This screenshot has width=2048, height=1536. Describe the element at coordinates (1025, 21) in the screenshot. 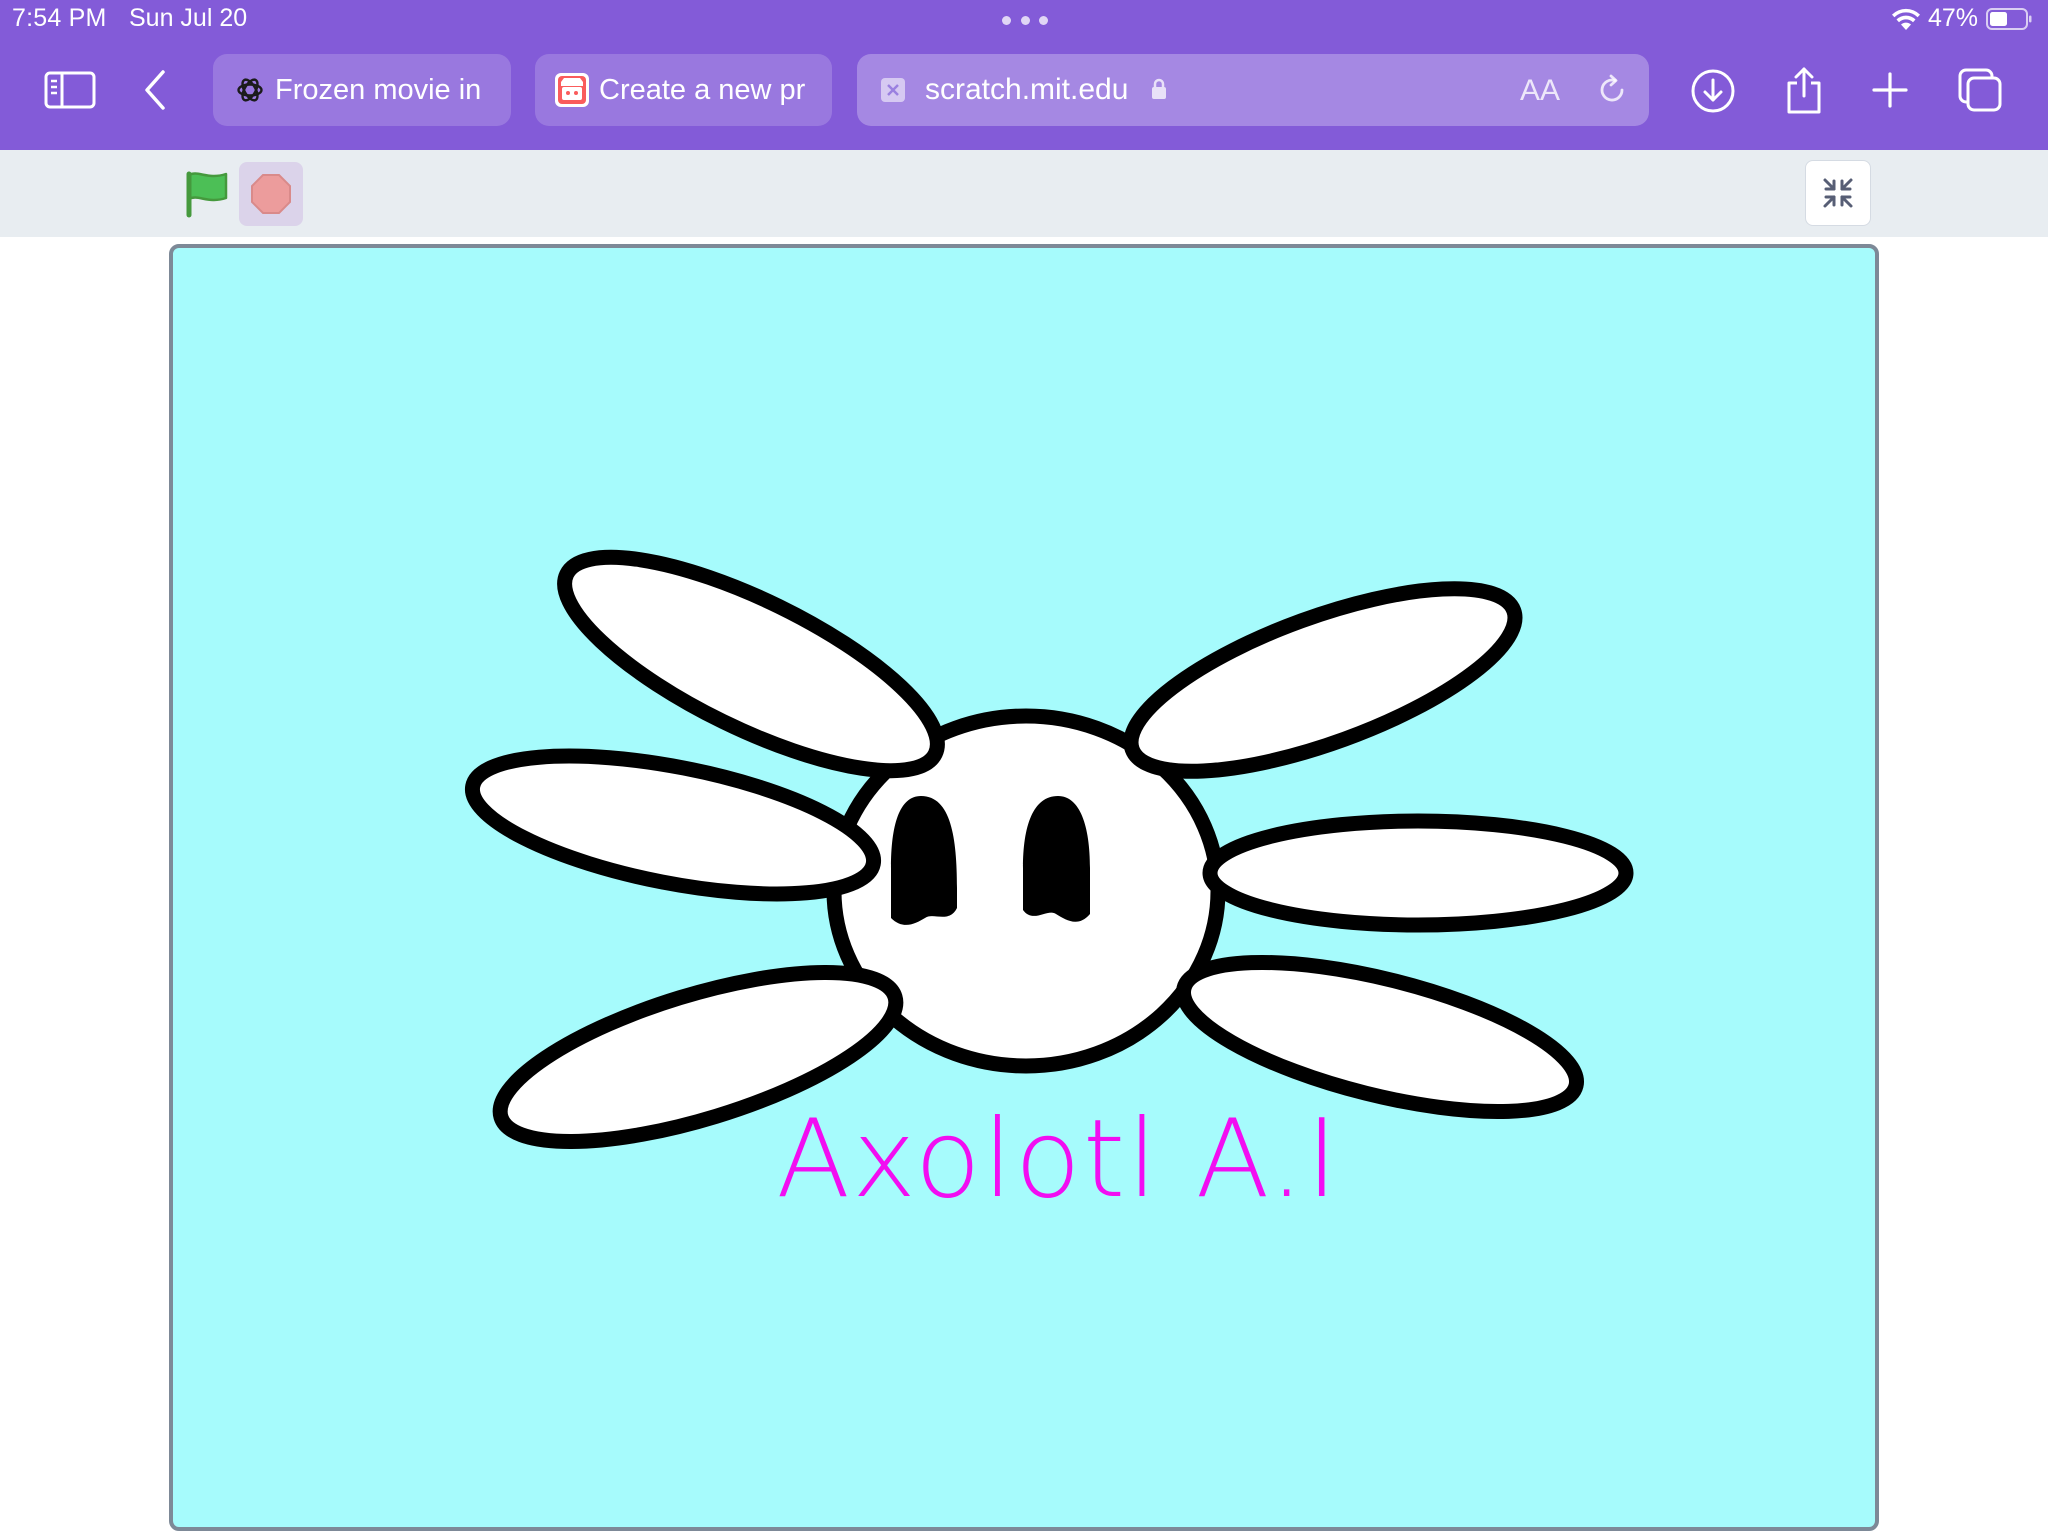

I see `multitasking-dots-icon` at that location.